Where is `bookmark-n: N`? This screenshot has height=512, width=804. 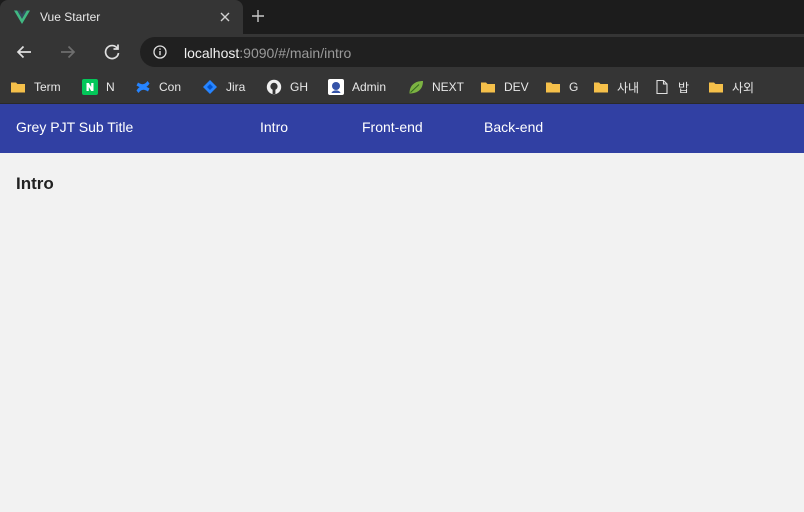
bookmark-n: N is located at coordinates (98, 87).